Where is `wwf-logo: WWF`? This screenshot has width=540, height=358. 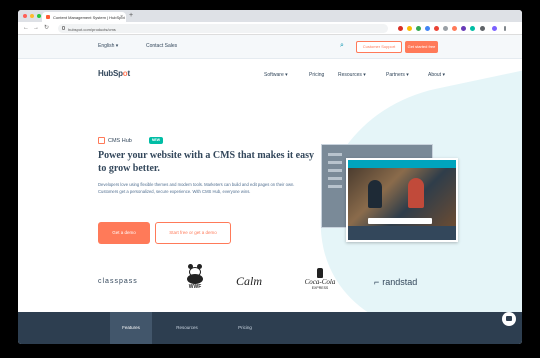 wwf-logo: WWF is located at coordinates (195, 277).